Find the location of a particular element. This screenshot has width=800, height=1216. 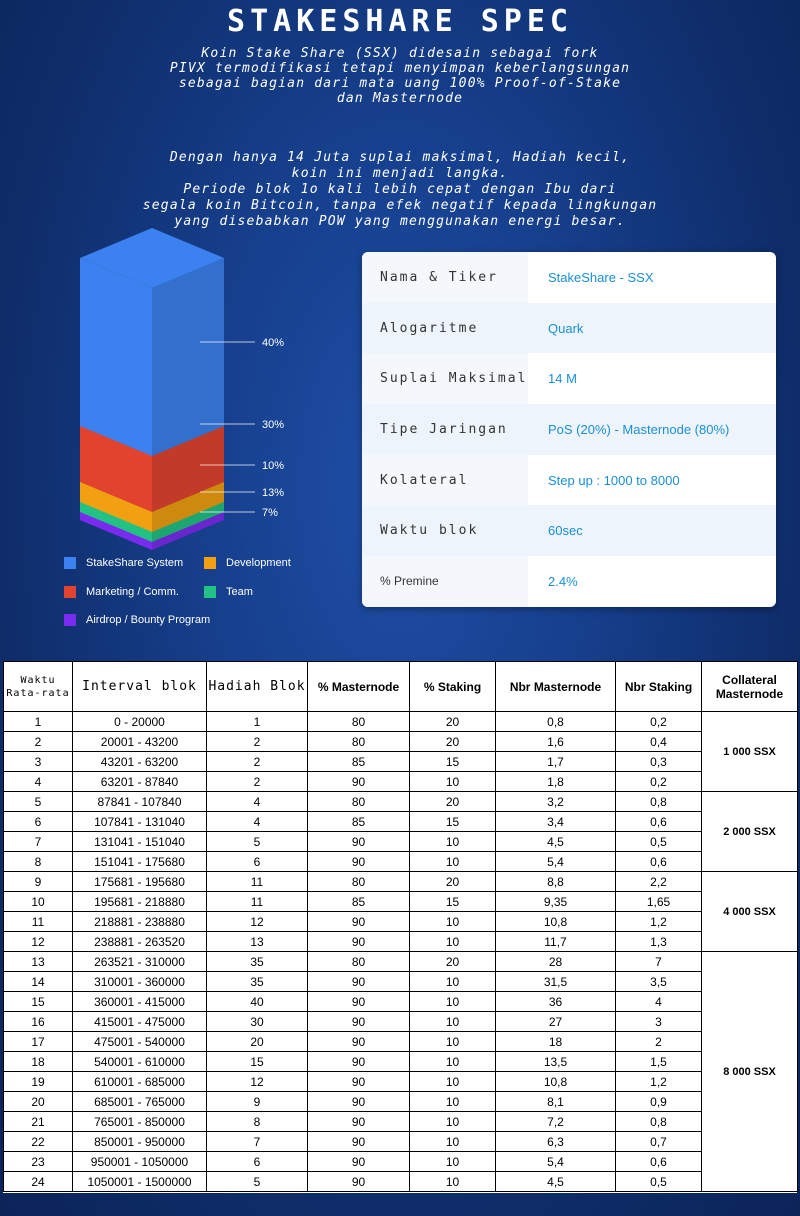

table-cell: 1,2 is located at coordinates (658, 1081).